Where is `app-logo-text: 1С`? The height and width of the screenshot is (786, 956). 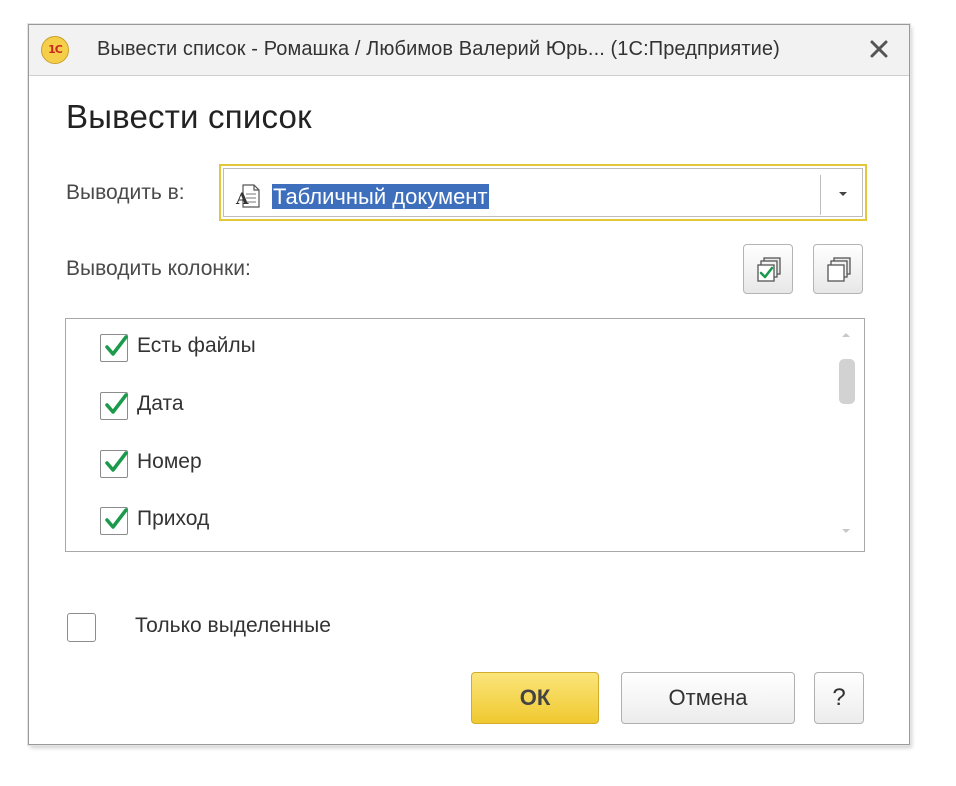
app-logo-text: 1С is located at coordinates (55, 49).